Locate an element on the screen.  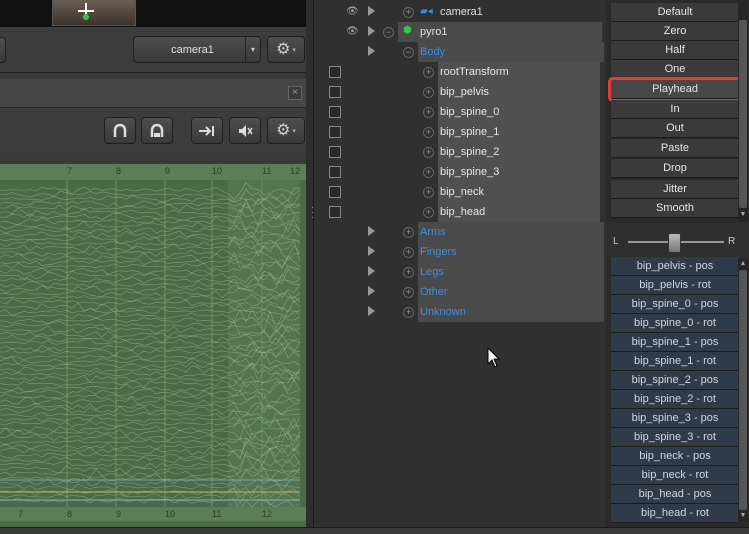
tree-row-group: + Legs is located at coordinates (459, 272).